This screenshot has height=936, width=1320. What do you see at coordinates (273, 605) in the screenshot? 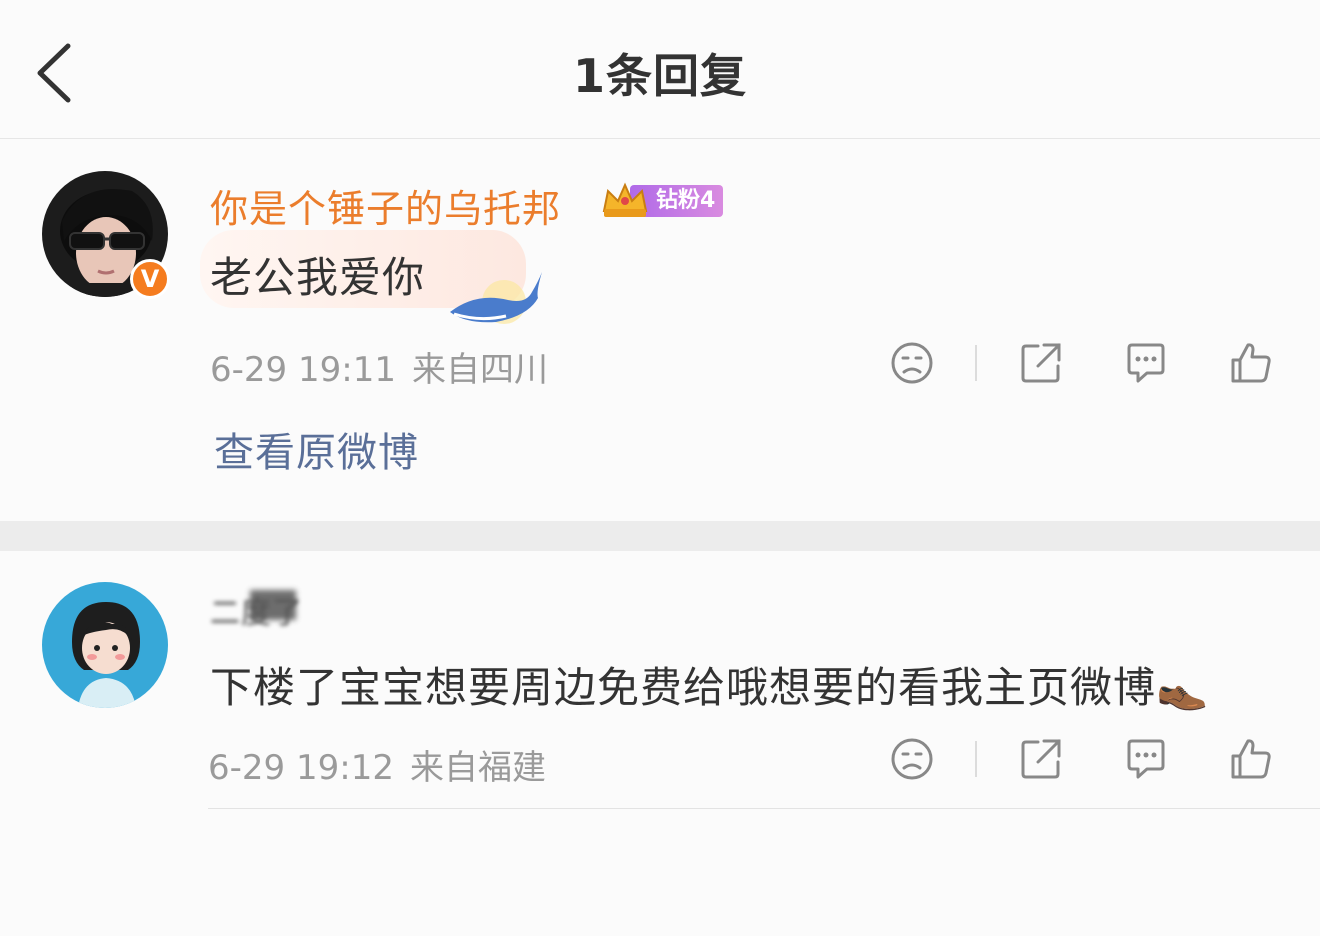
I see `username-redaction` at bounding box center [273, 605].